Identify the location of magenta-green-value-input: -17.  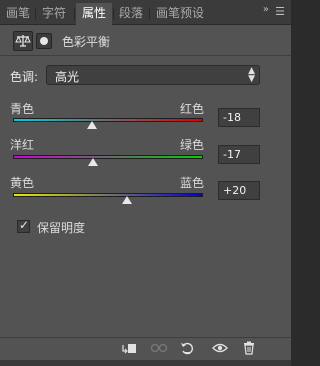
(239, 154).